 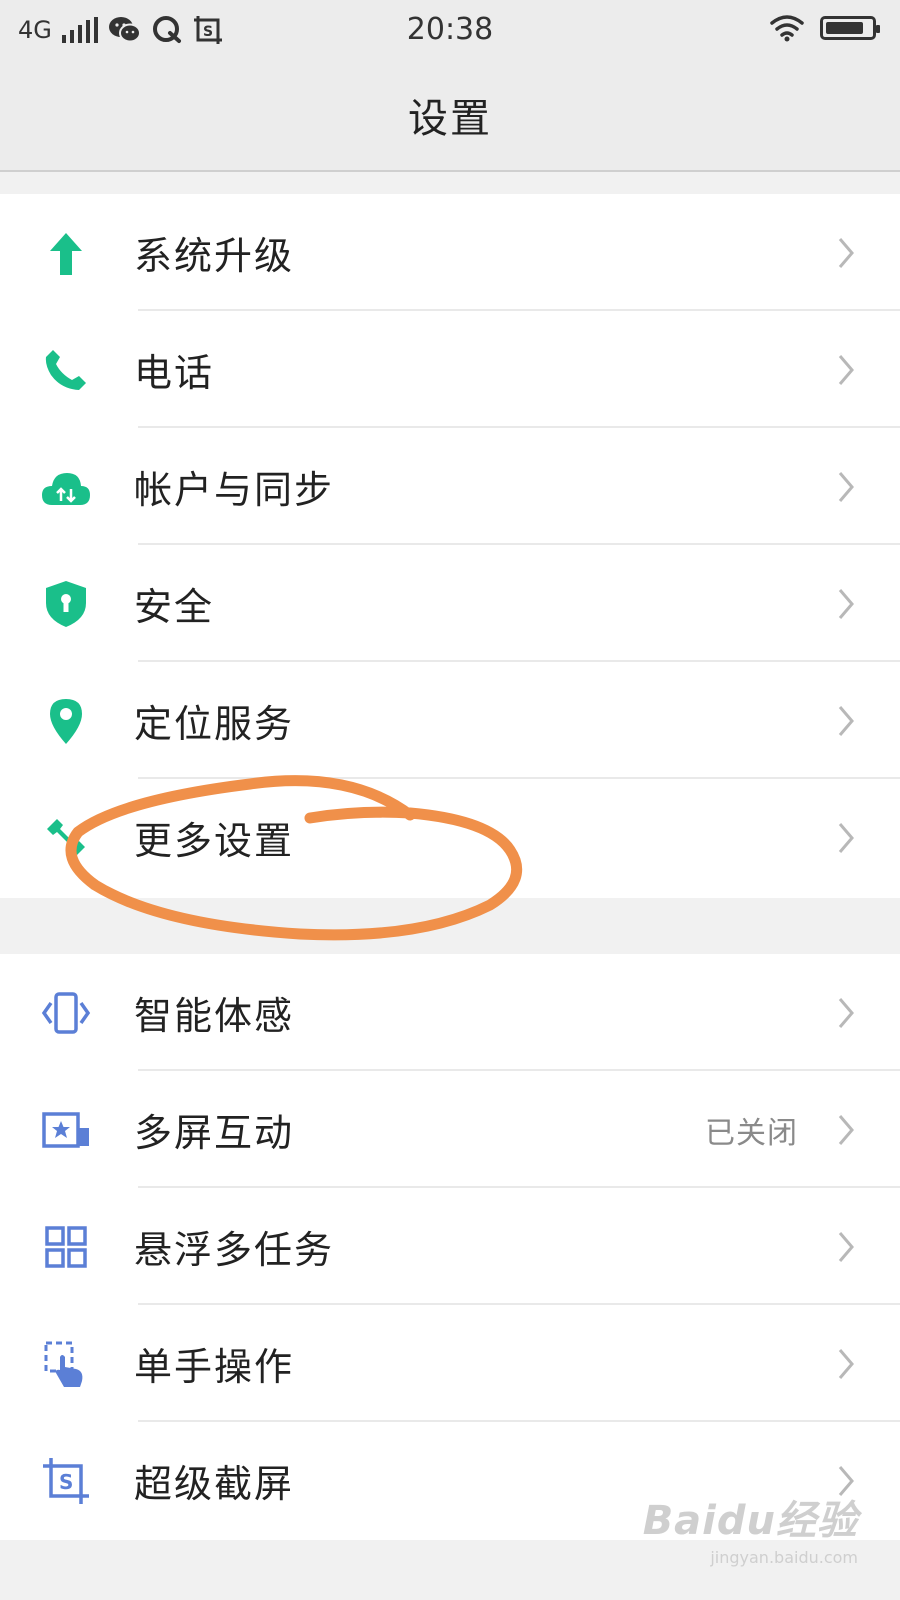 I want to click on battery-fill, so click(x=845, y=28).